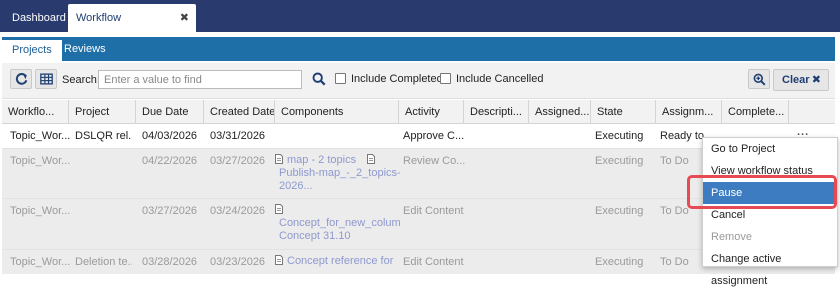 The height and width of the screenshot is (292, 840). Describe the element at coordinates (623, 112) in the screenshot. I see `column-header-state: State` at that location.